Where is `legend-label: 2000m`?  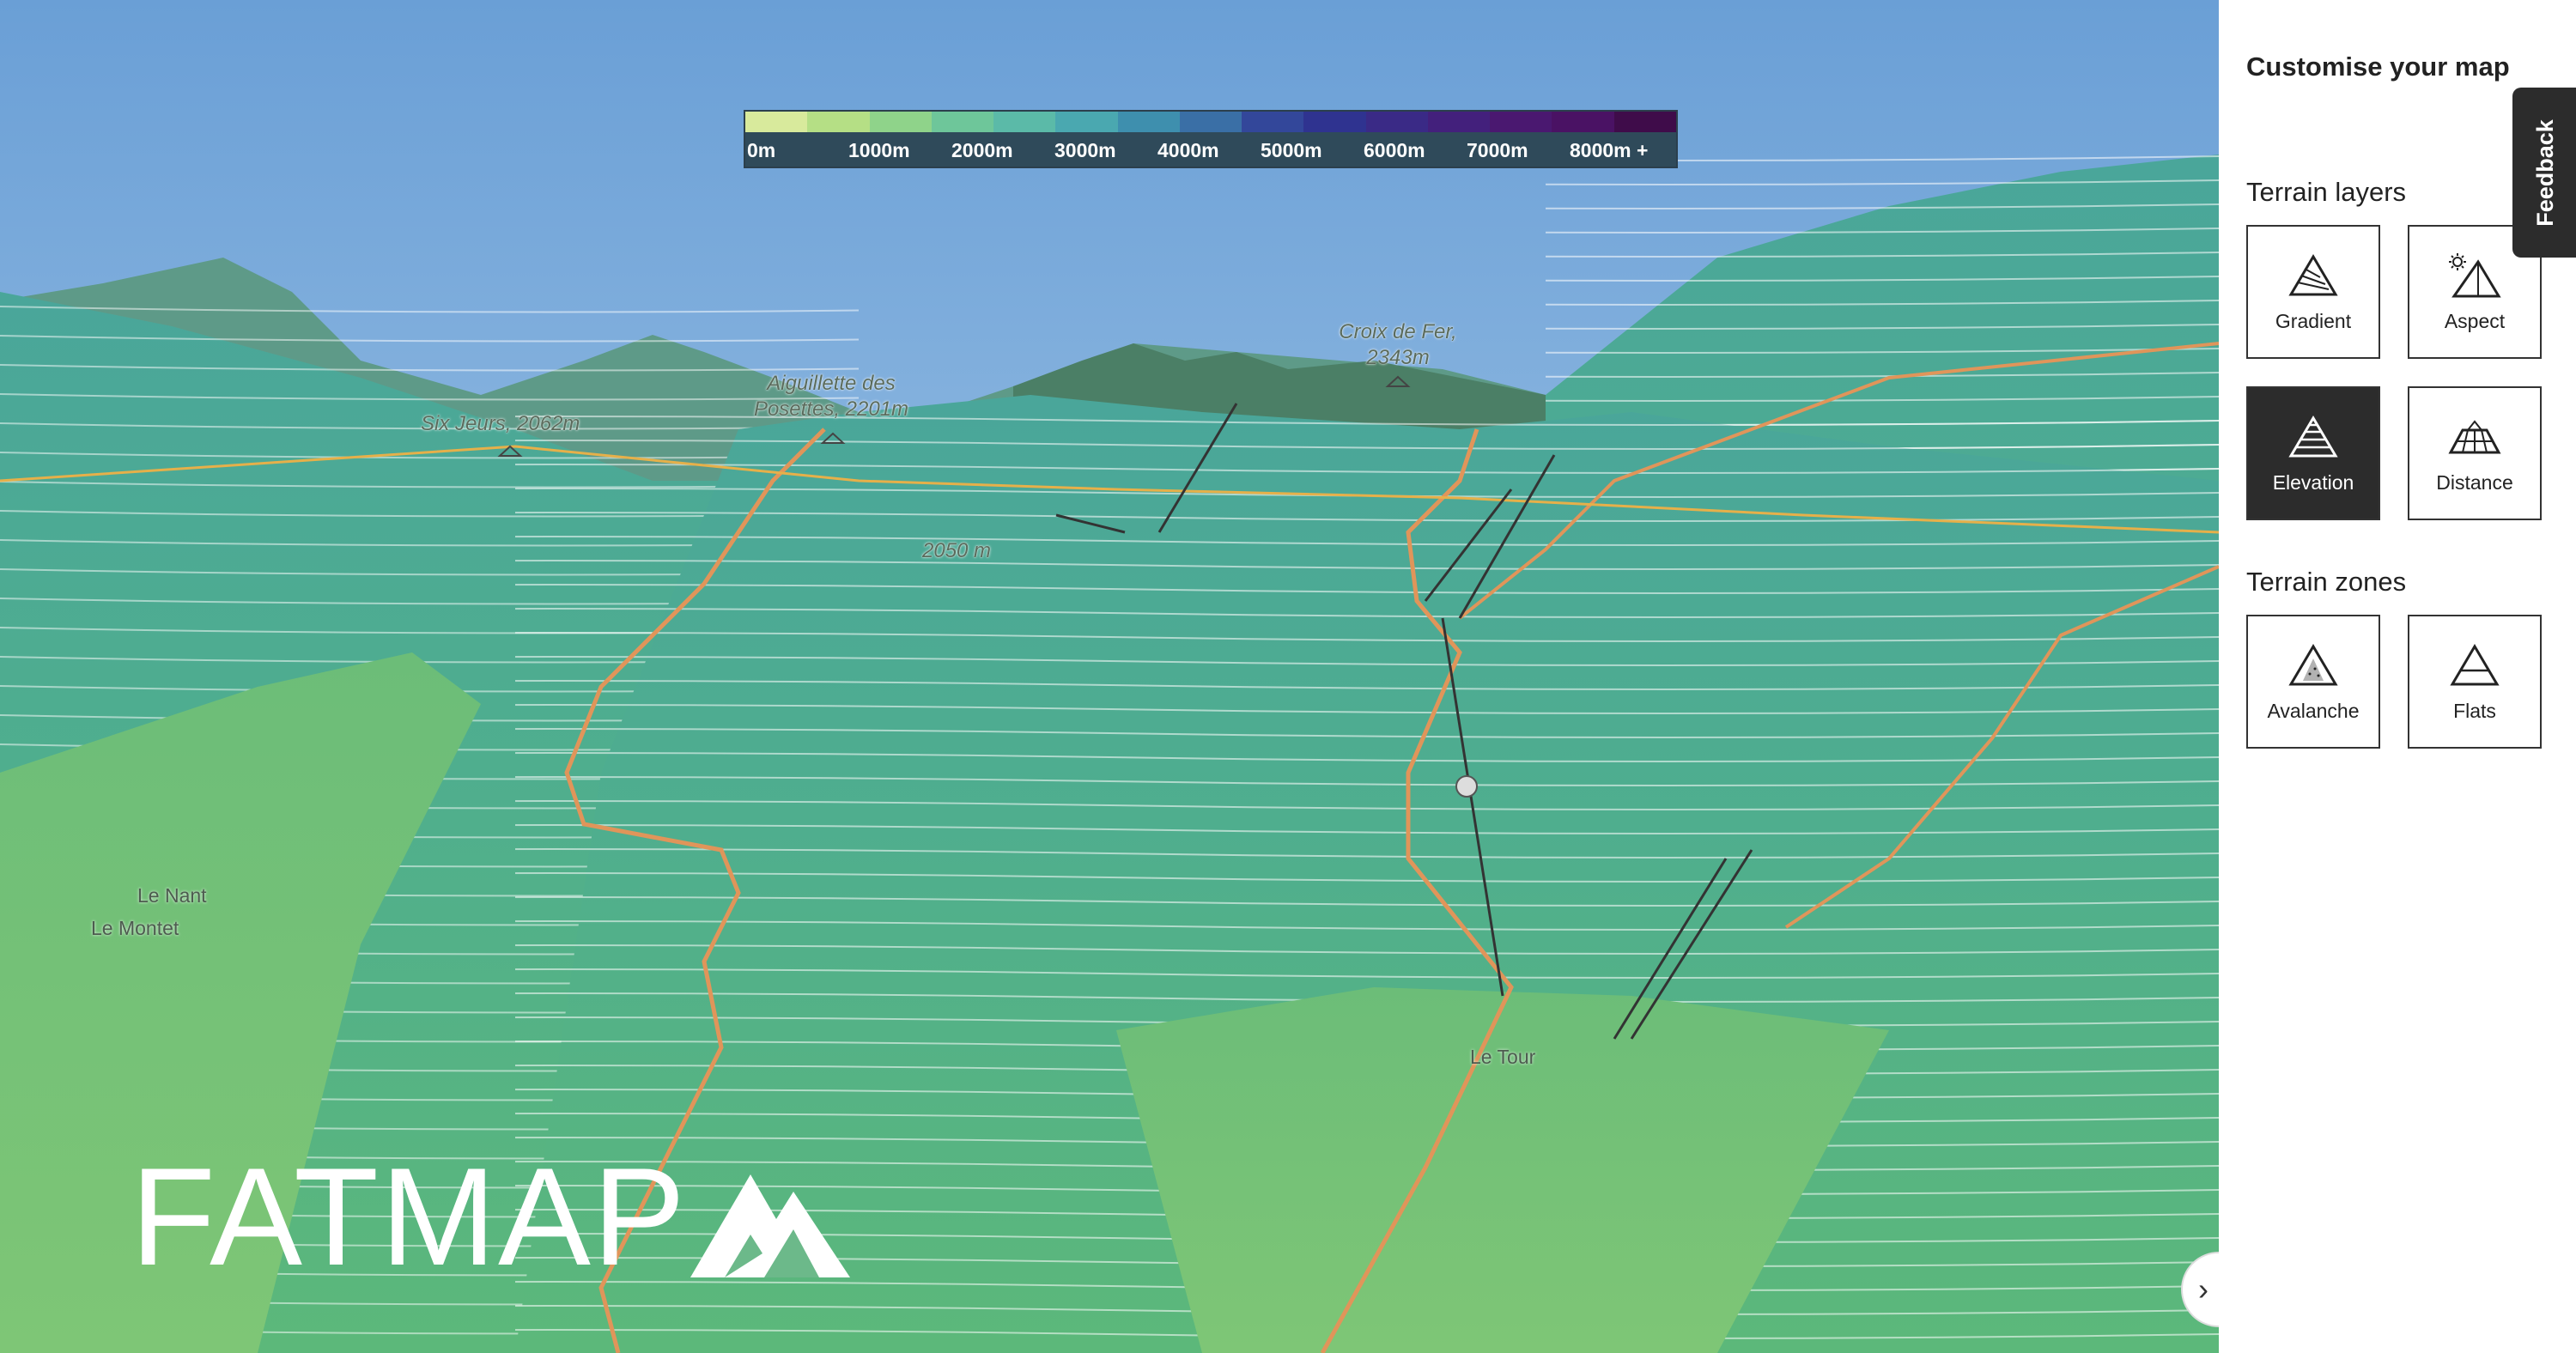 legend-label: 2000m is located at coordinates (982, 150).